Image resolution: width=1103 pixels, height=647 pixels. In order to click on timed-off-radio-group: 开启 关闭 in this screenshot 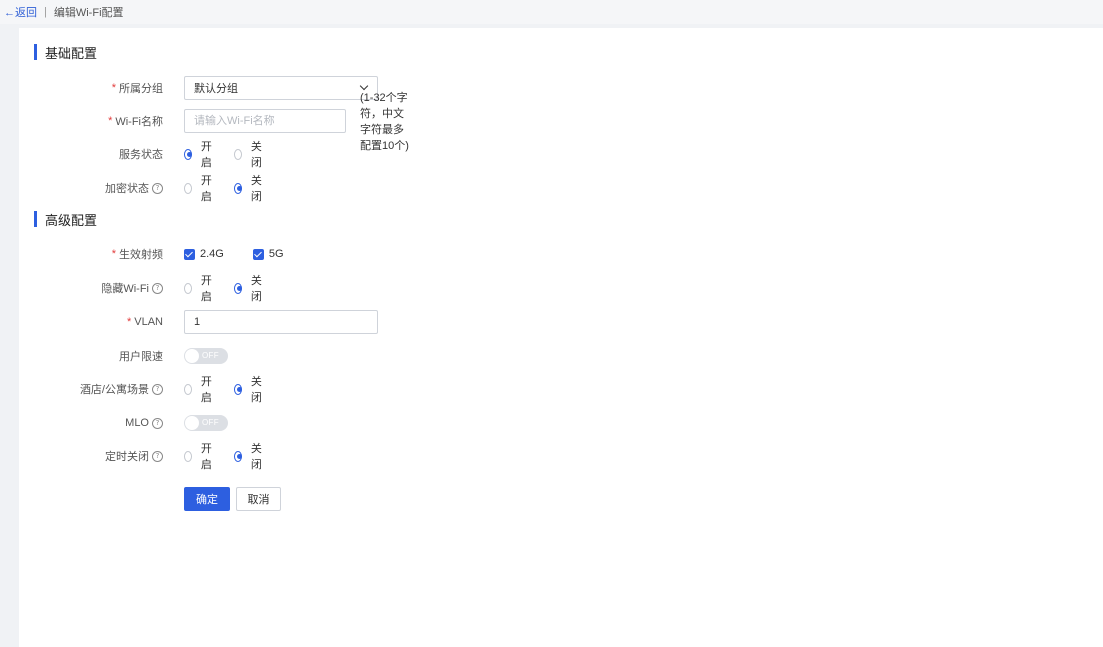, I will do `click(234, 456)`.